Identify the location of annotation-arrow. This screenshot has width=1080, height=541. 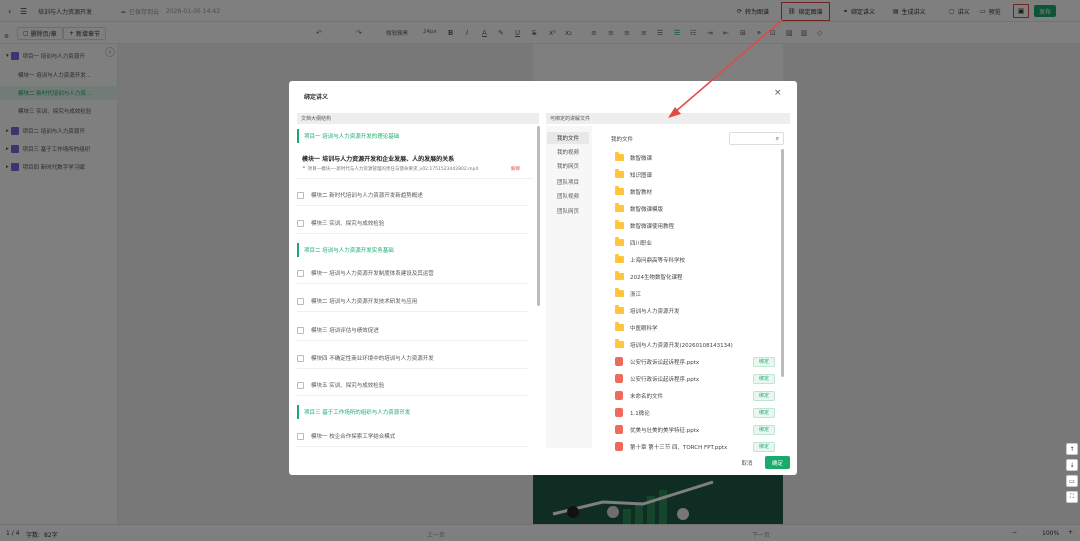
(725, 68).